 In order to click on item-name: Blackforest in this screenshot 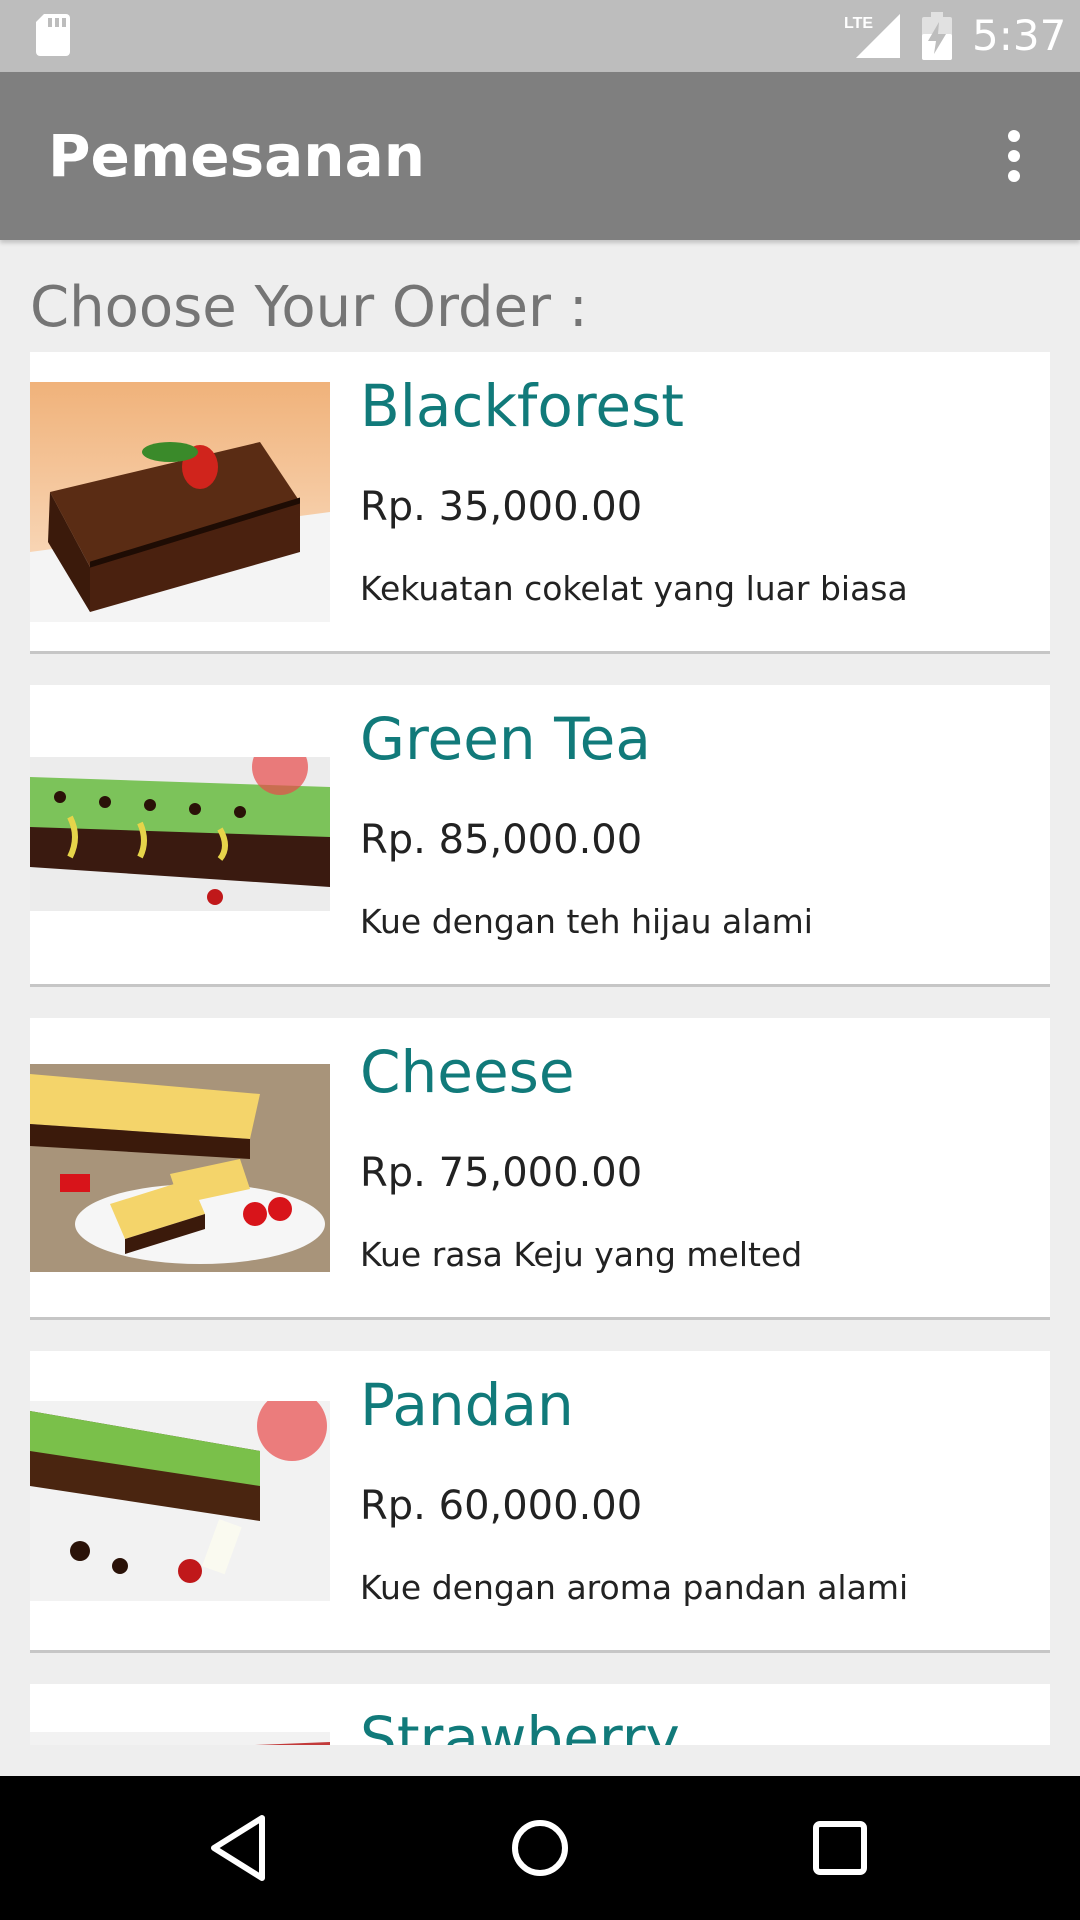, I will do `click(522, 406)`.